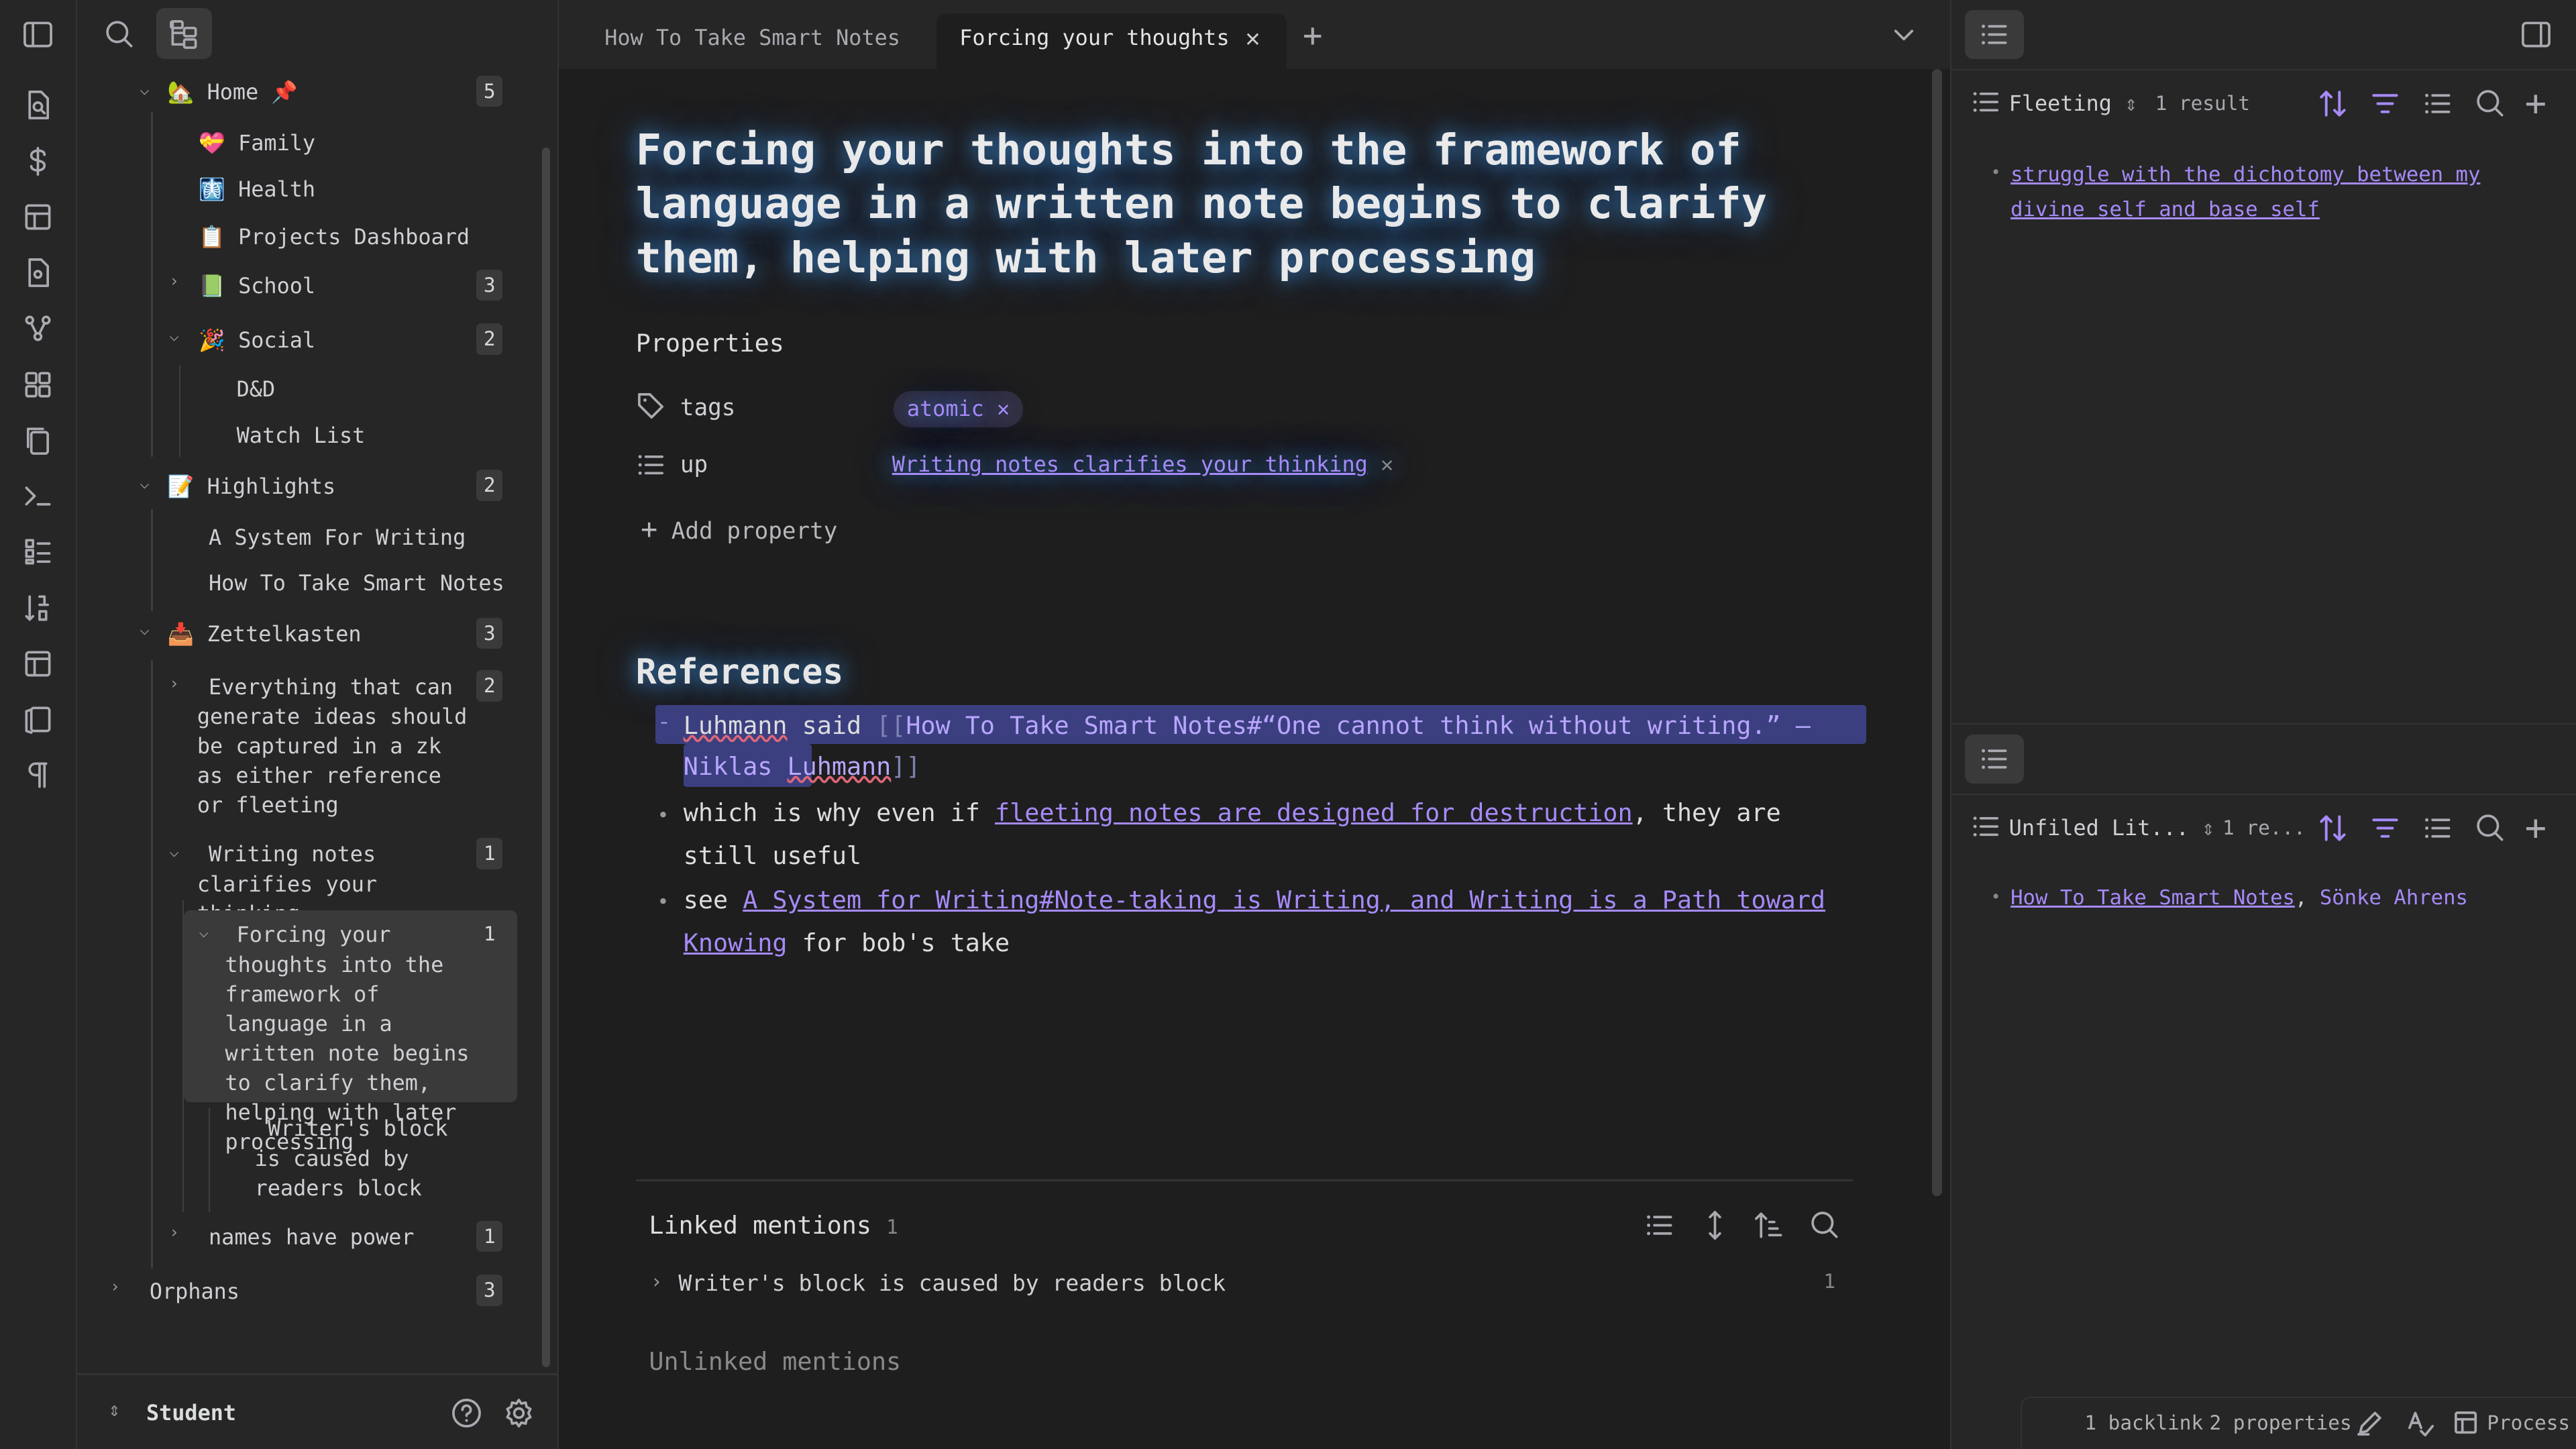 This screenshot has height=1449, width=2576. I want to click on folder-school: 📗 School, so click(257, 286).